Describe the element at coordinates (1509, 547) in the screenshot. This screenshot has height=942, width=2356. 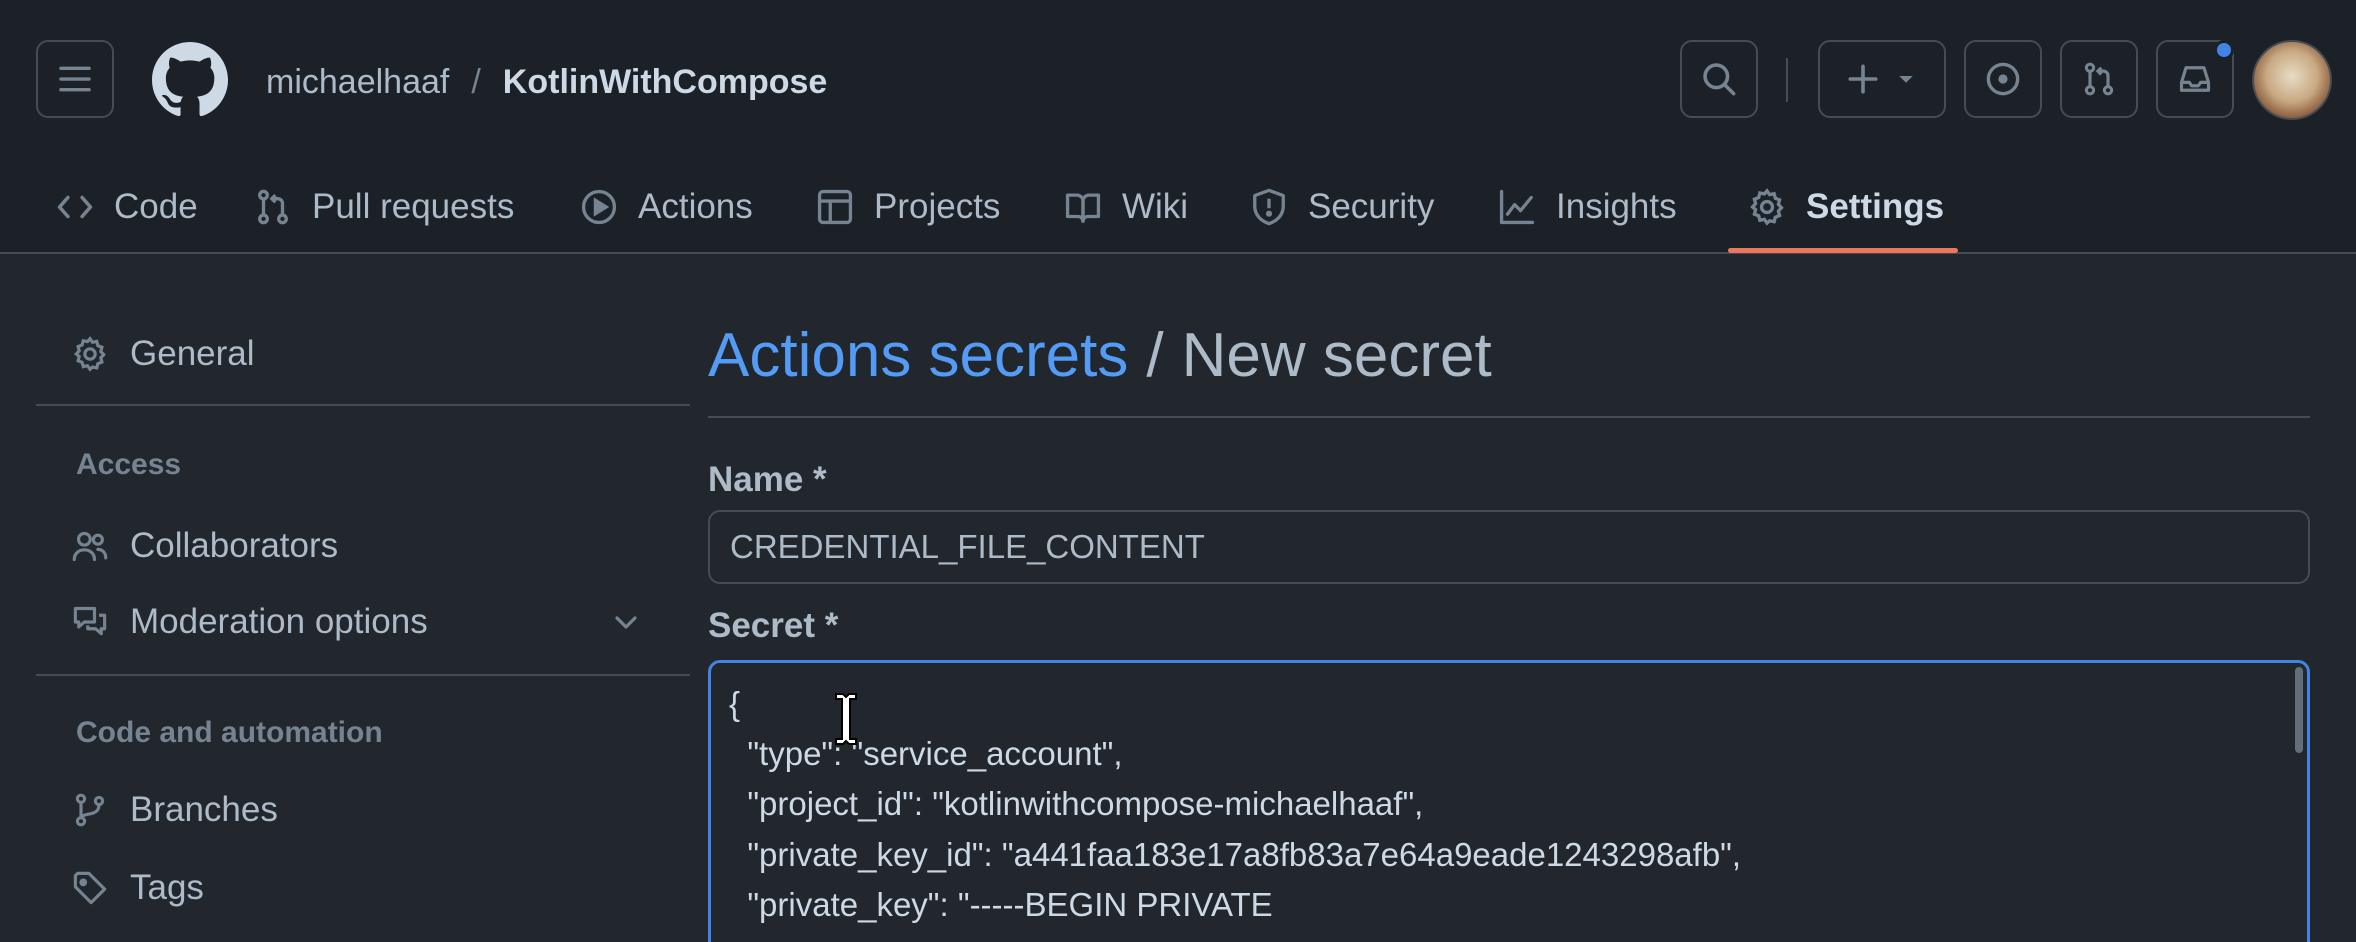
I see `secret-name-input` at that location.